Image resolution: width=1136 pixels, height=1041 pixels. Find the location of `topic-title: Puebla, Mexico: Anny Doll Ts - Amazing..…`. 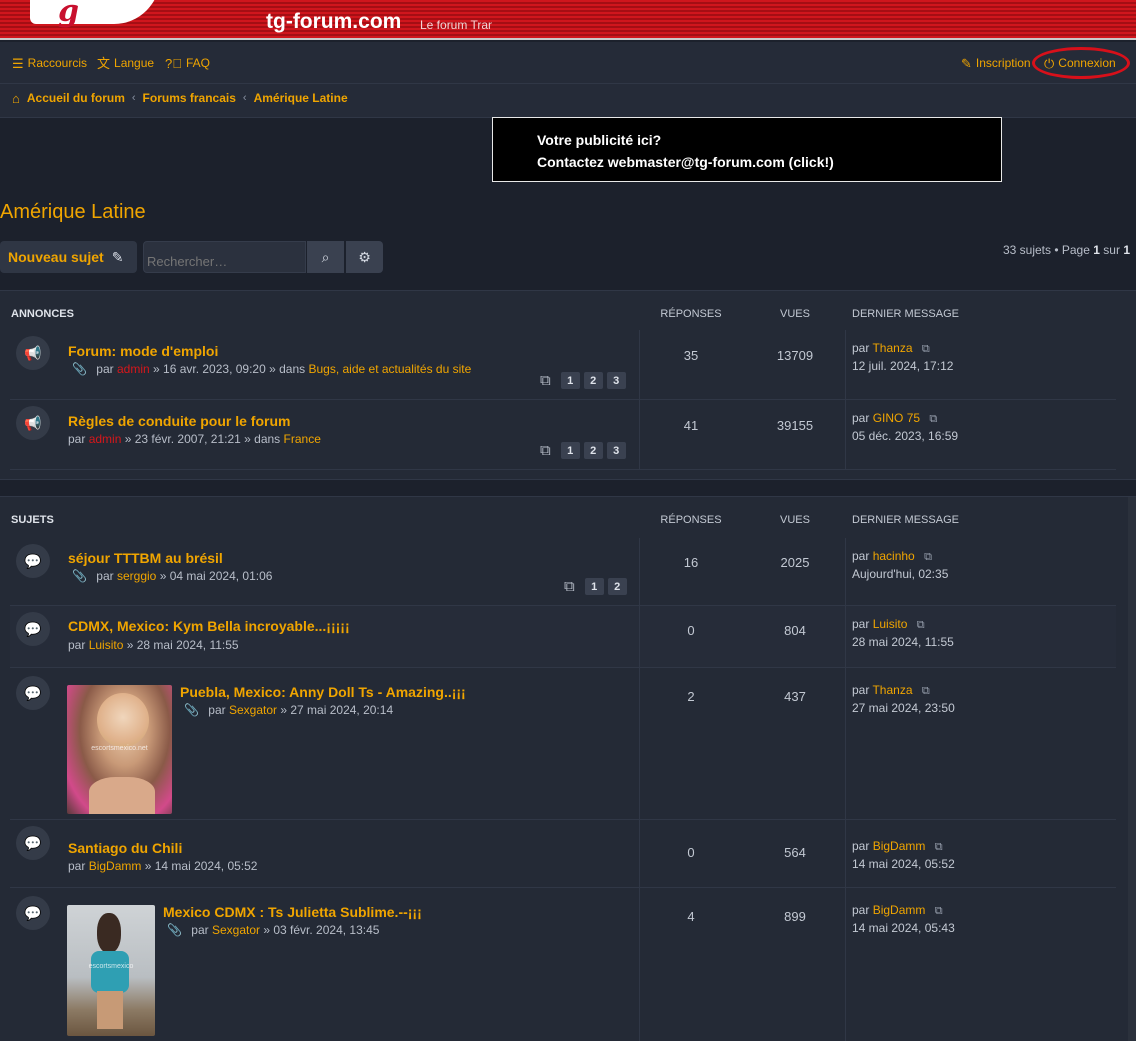

topic-title: Puebla, Mexico: Anny Doll Ts - Amazing..… is located at coordinates (323, 692).